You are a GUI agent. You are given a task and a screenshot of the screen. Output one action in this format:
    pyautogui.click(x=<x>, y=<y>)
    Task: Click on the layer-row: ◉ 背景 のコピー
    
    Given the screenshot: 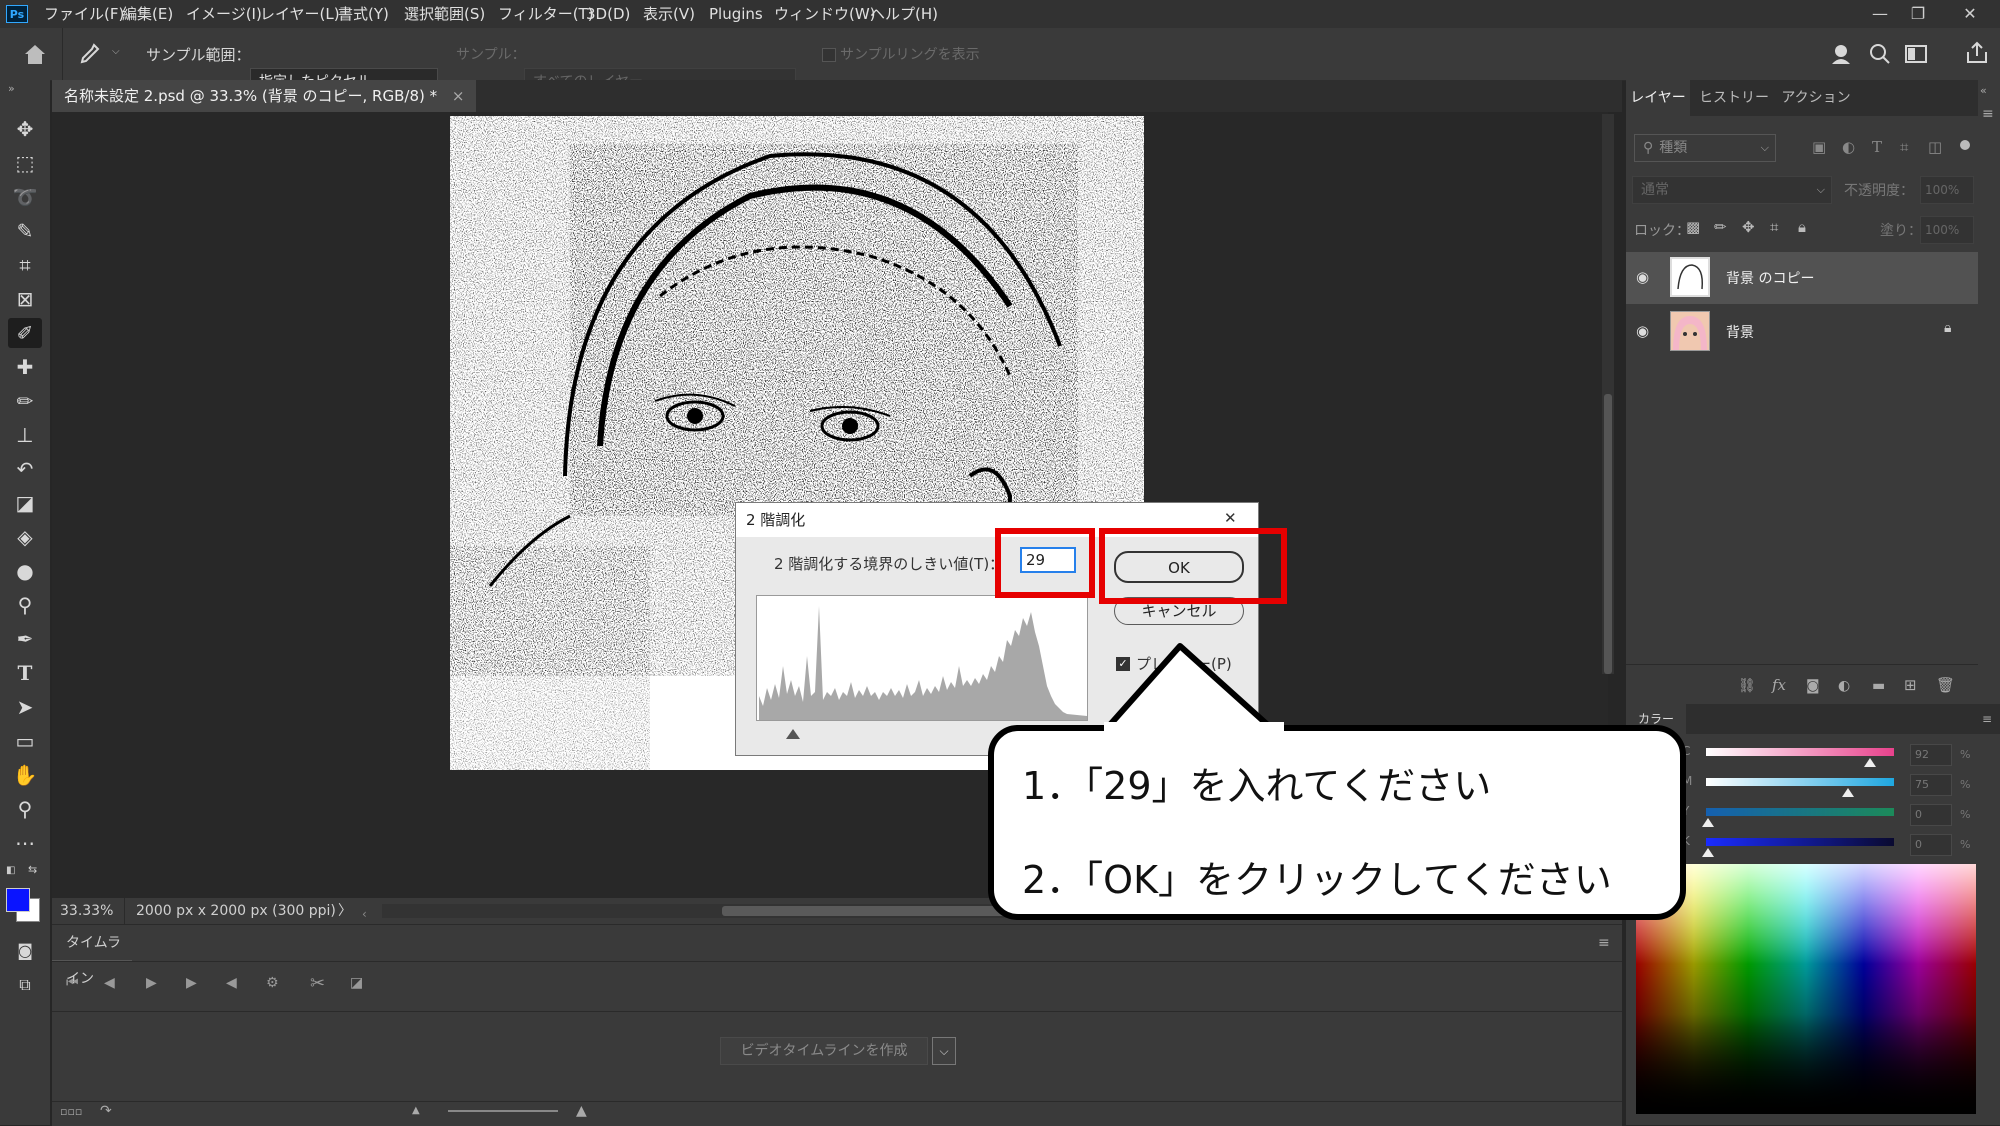 What is the action you would take?
    pyautogui.click(x=1802, y=278)
    